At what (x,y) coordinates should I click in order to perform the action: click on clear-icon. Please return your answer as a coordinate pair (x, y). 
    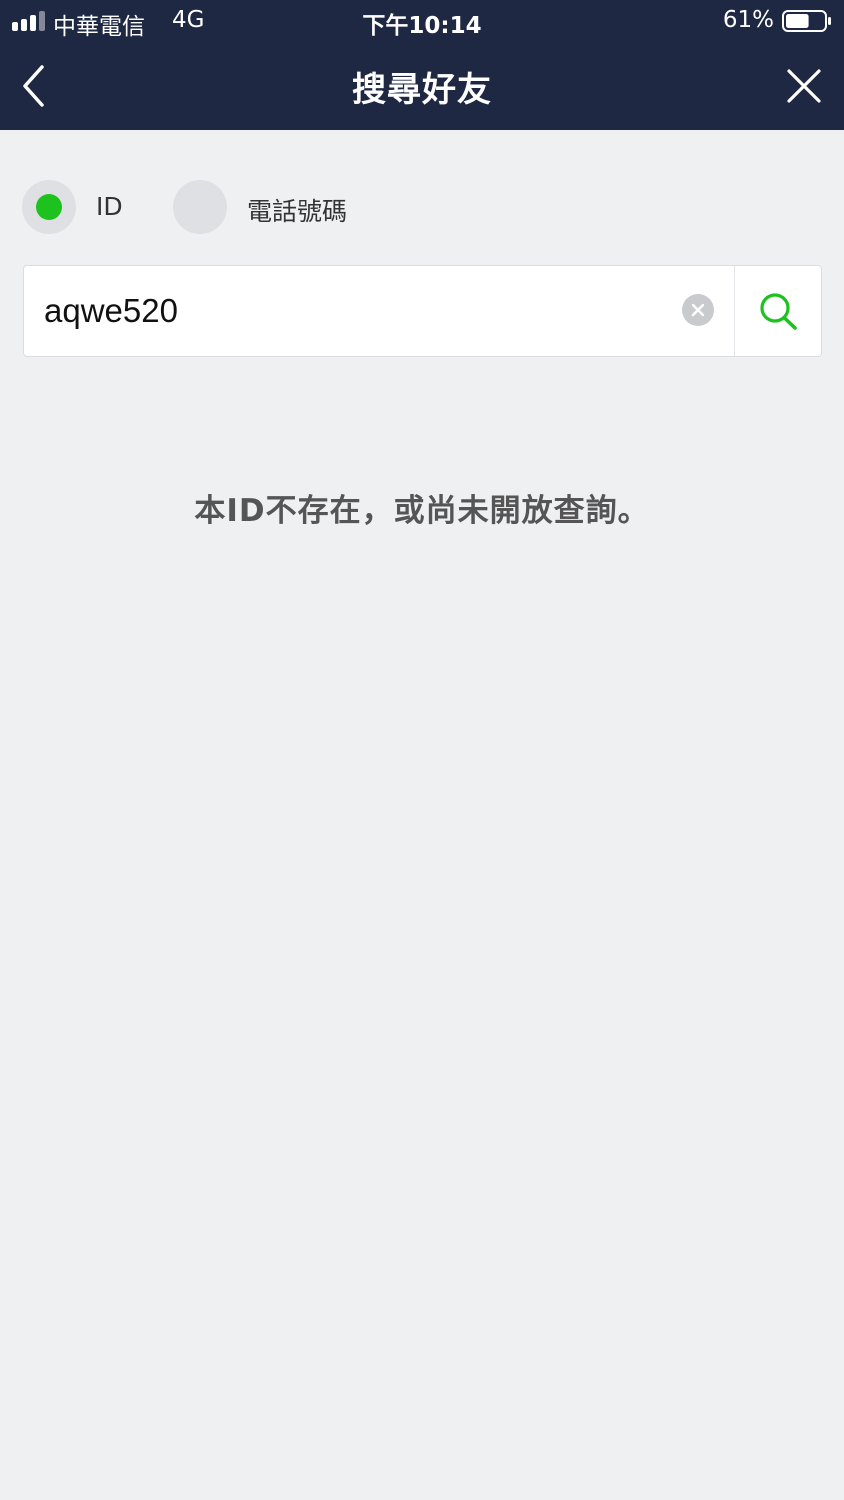
    Looking at the image, I should click on (698, 310).